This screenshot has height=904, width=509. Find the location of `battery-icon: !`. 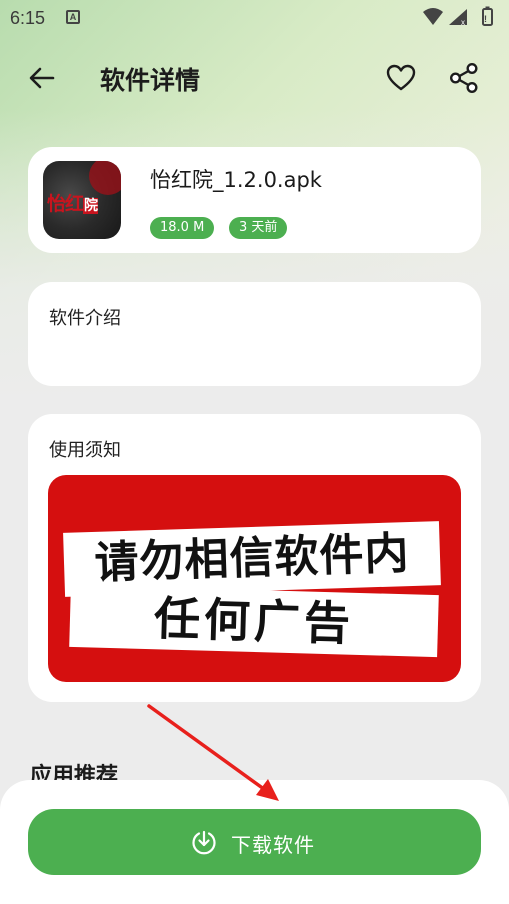

battery-icon: ! is located at coordinates (487, 16).